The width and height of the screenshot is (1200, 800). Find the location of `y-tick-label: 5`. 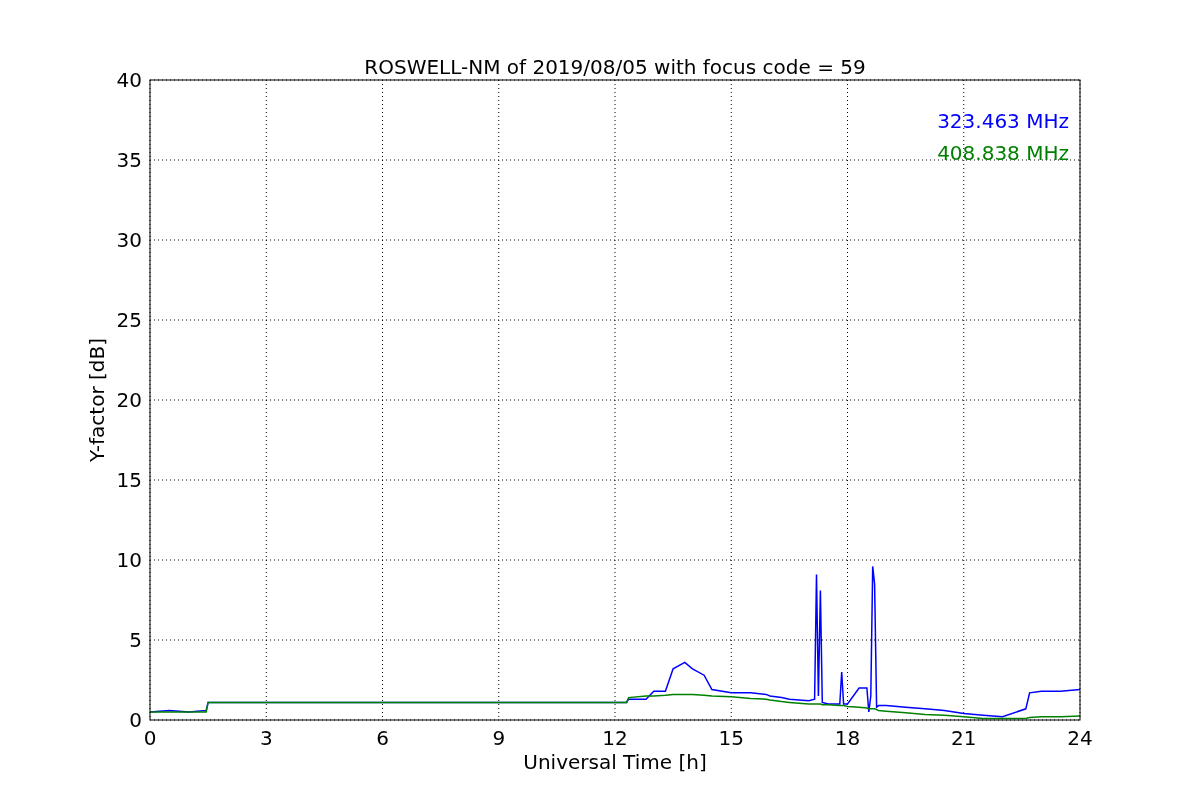

y-tick-label: 5 is located at coordinates (135, 640).